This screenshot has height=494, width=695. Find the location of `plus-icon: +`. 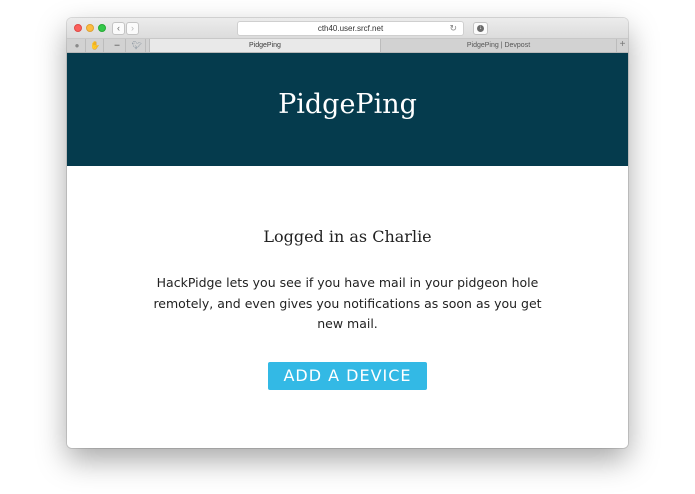

plus-icon: + is located at coordinates (622, 44).